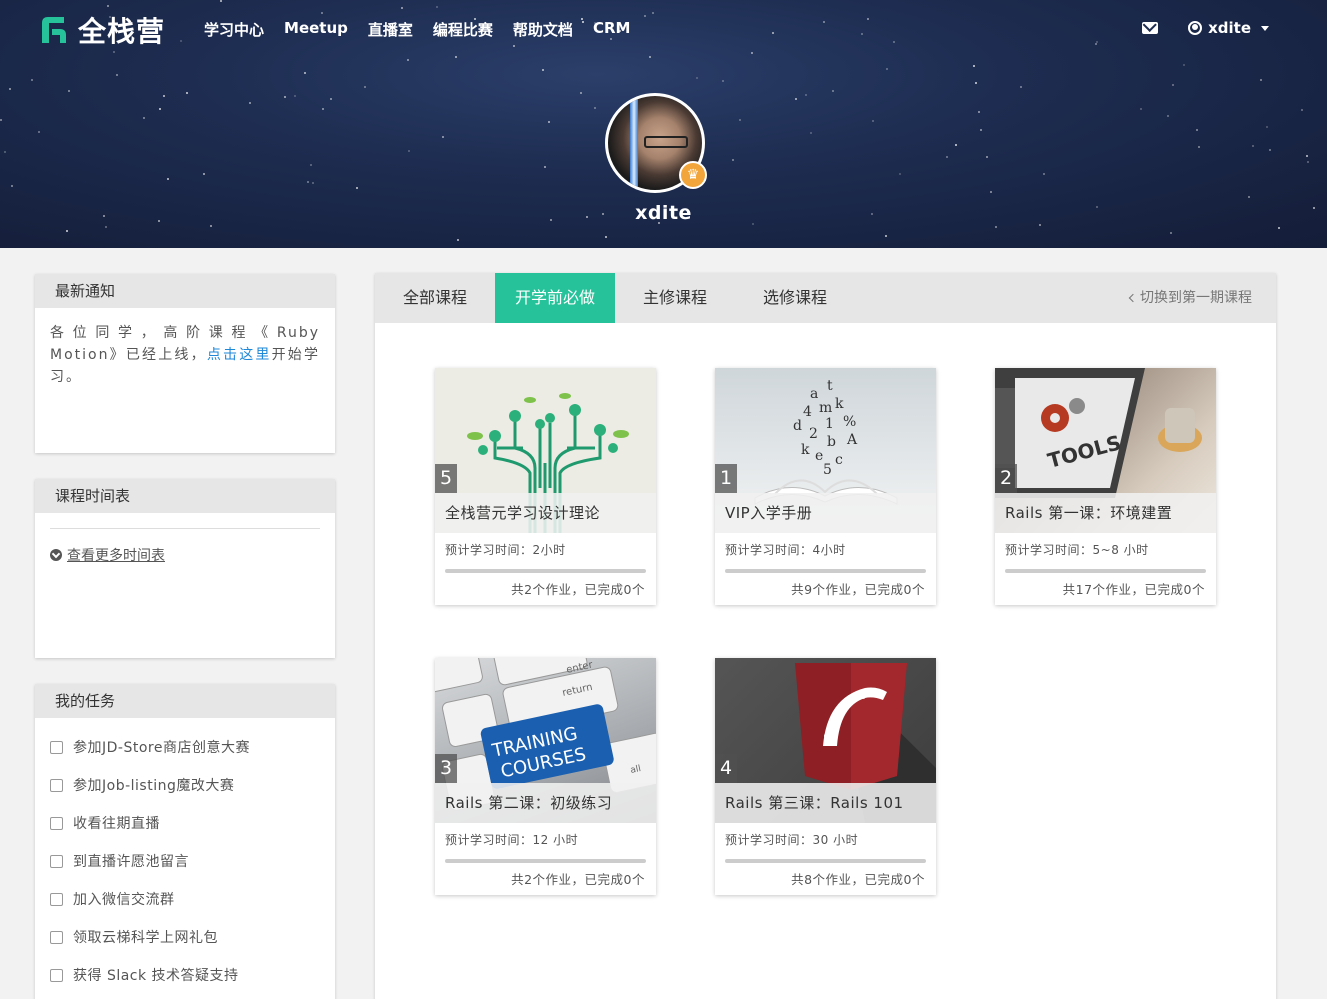 This screenshot has height=999, width=1327. What do you see at coordinates (463, 29) in the screenshot?
I see `nav-contest: 编程比赛` at bounding box center [463, 29].